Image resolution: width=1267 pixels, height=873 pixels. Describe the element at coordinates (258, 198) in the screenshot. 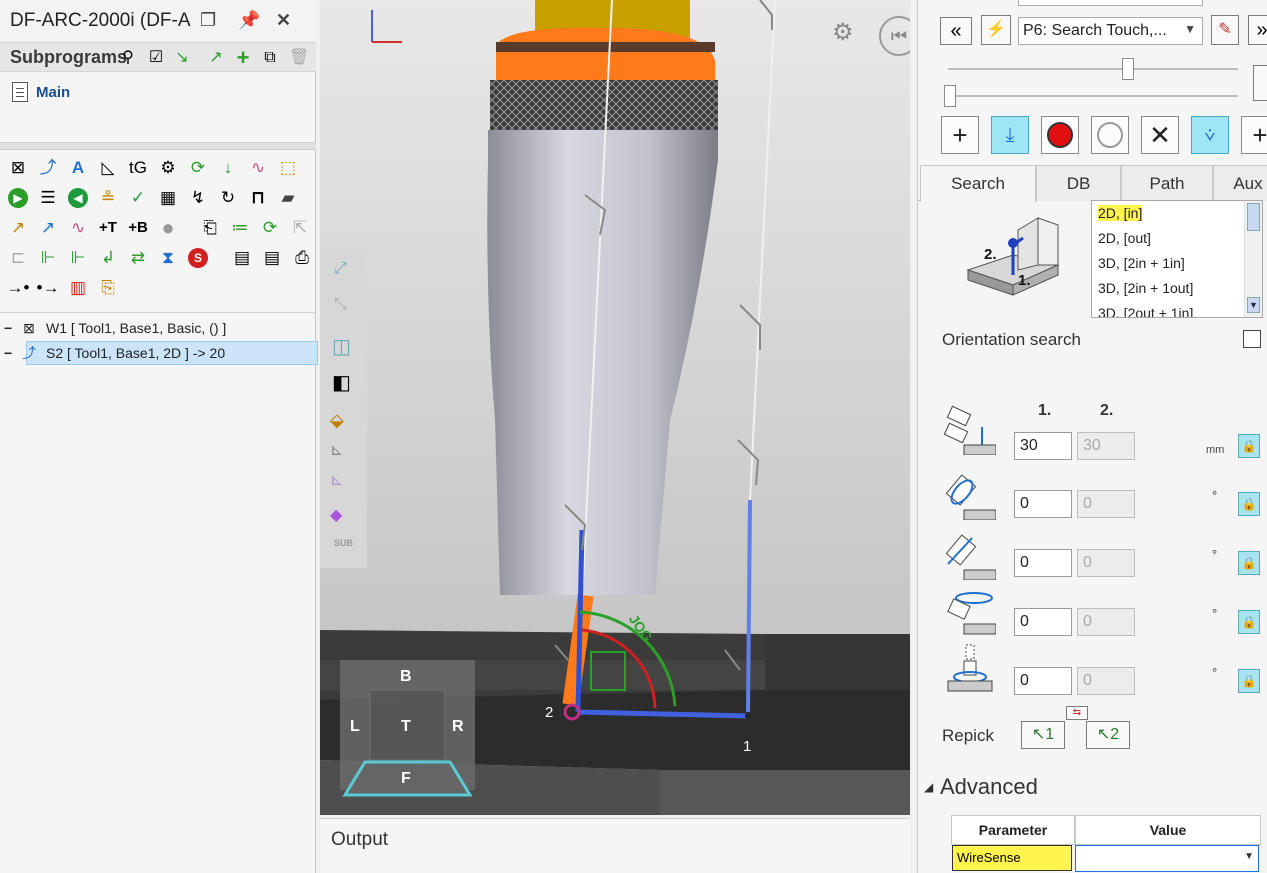

I see `jump-icon: ⊓` at that location.